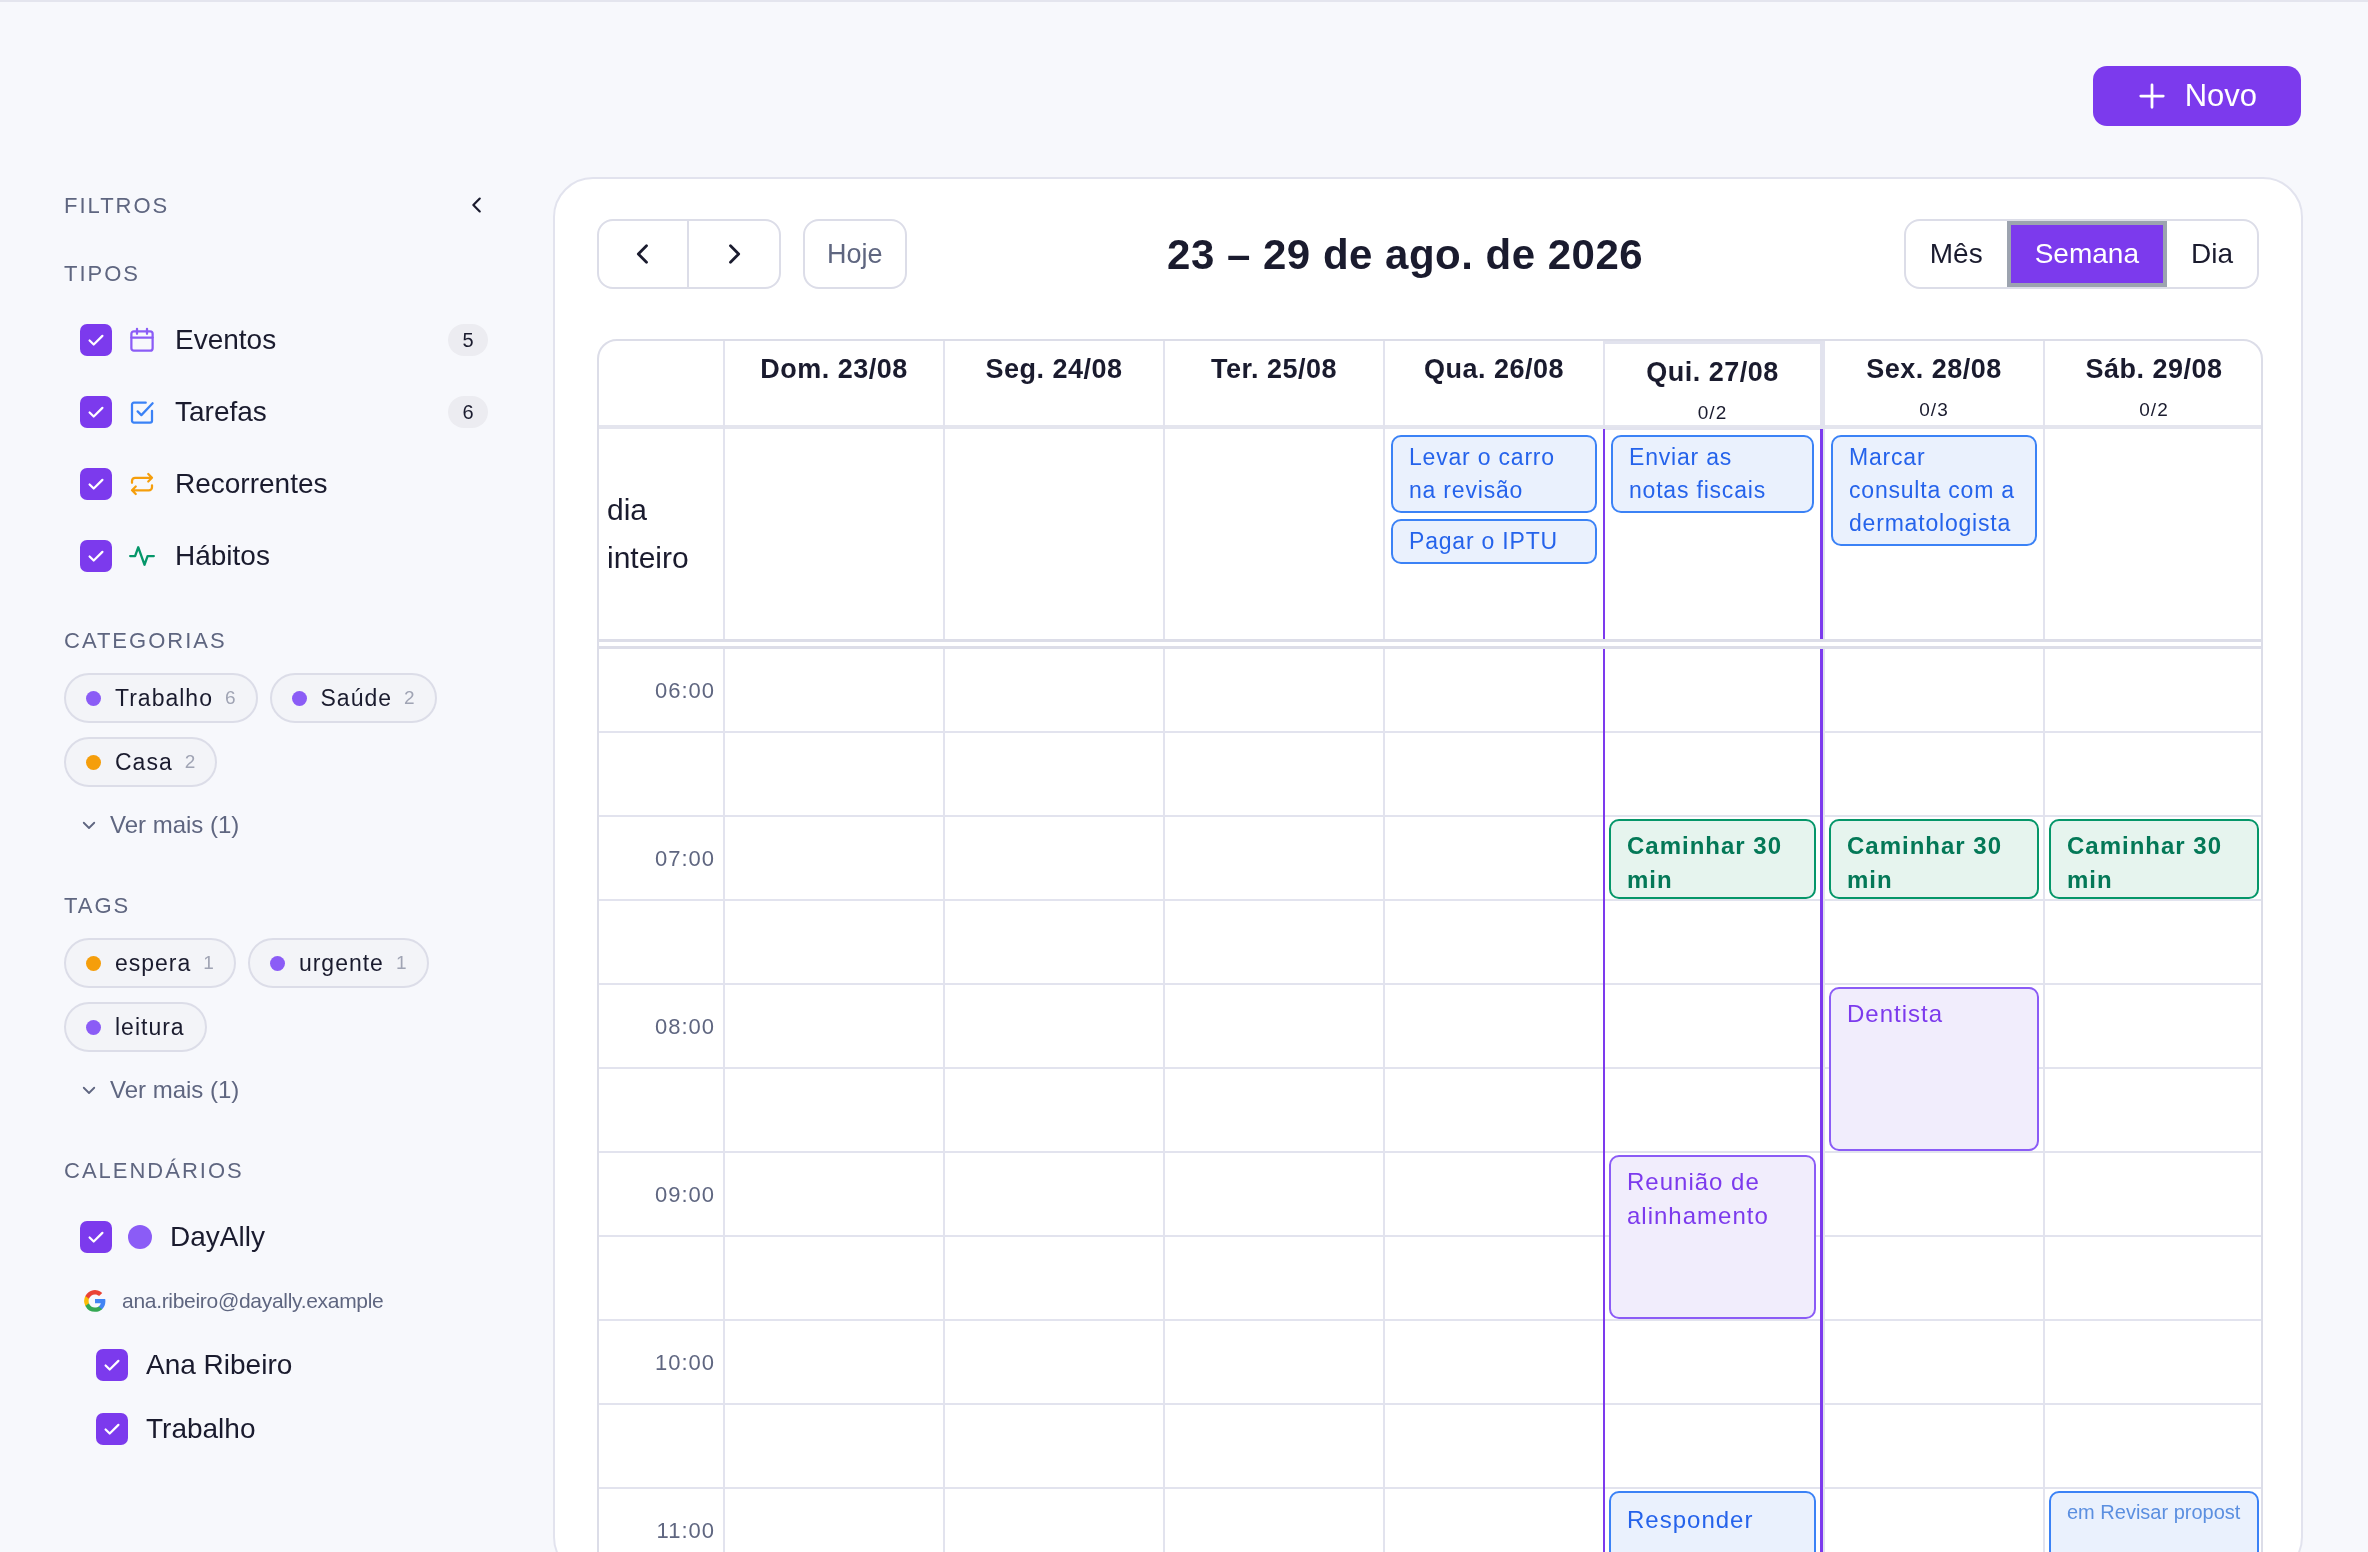 The width and height of the screenshot is (2368, 1552). Describe the element at coordinates (1405, 254) in the screenshot. I see `date-range-title: 23 – 29 de ago. de 2026` at that location.